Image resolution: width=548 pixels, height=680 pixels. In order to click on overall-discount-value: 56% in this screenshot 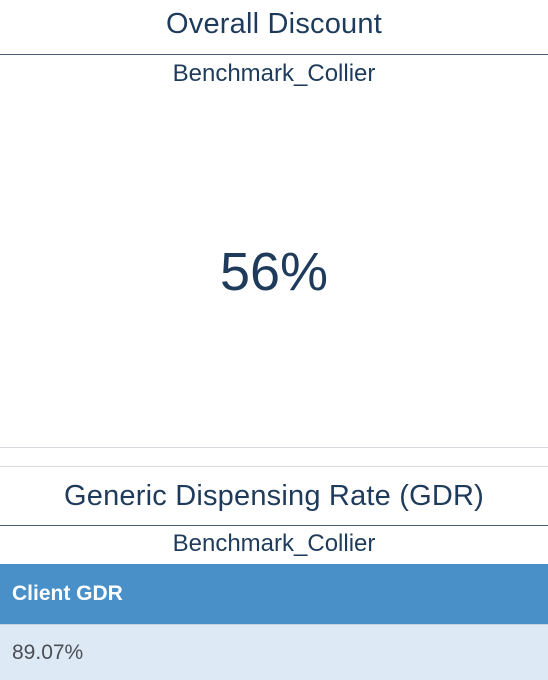, I will do `click(274, 272)`.